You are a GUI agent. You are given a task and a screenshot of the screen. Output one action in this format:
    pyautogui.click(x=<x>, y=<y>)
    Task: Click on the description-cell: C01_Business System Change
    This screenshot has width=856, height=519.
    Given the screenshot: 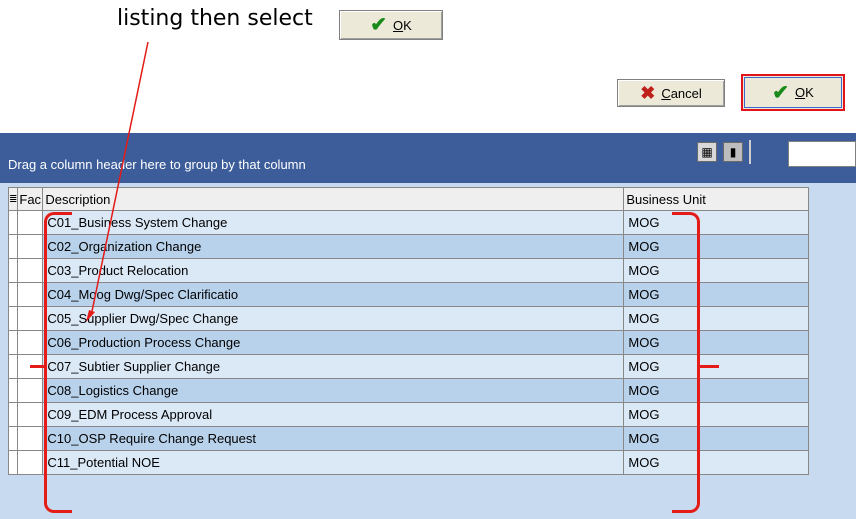 What is the action you would take?
    pyautogui.click(x=333, y=222)
    